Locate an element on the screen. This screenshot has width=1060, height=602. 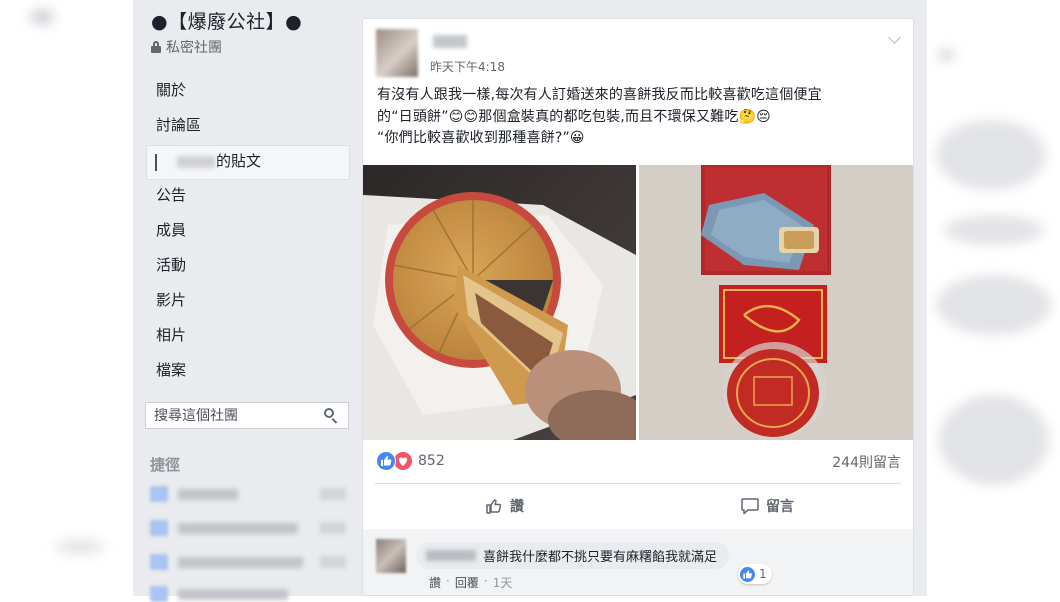
group-nav: 關於 討論區 的貼文 公告 成員 活動 影片 相片 檔案 is located at coordinates (248, 232).